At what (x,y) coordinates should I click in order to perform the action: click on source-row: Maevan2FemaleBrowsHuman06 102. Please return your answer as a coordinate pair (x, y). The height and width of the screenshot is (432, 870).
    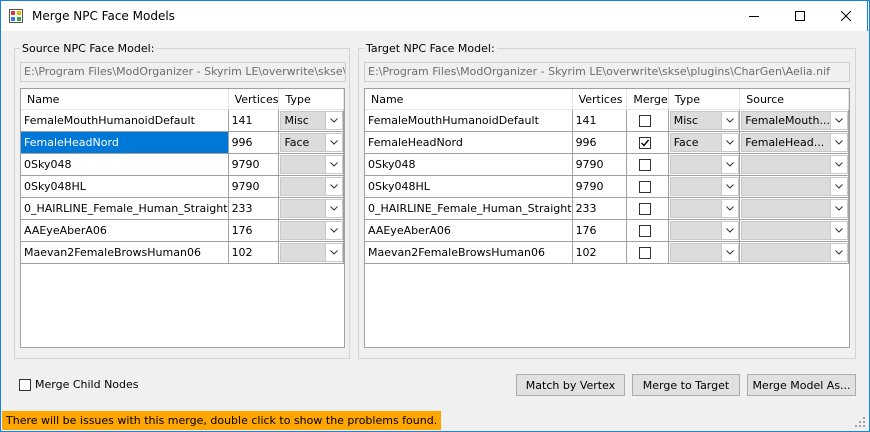
    Looking at the image, I should click on (182, 252).